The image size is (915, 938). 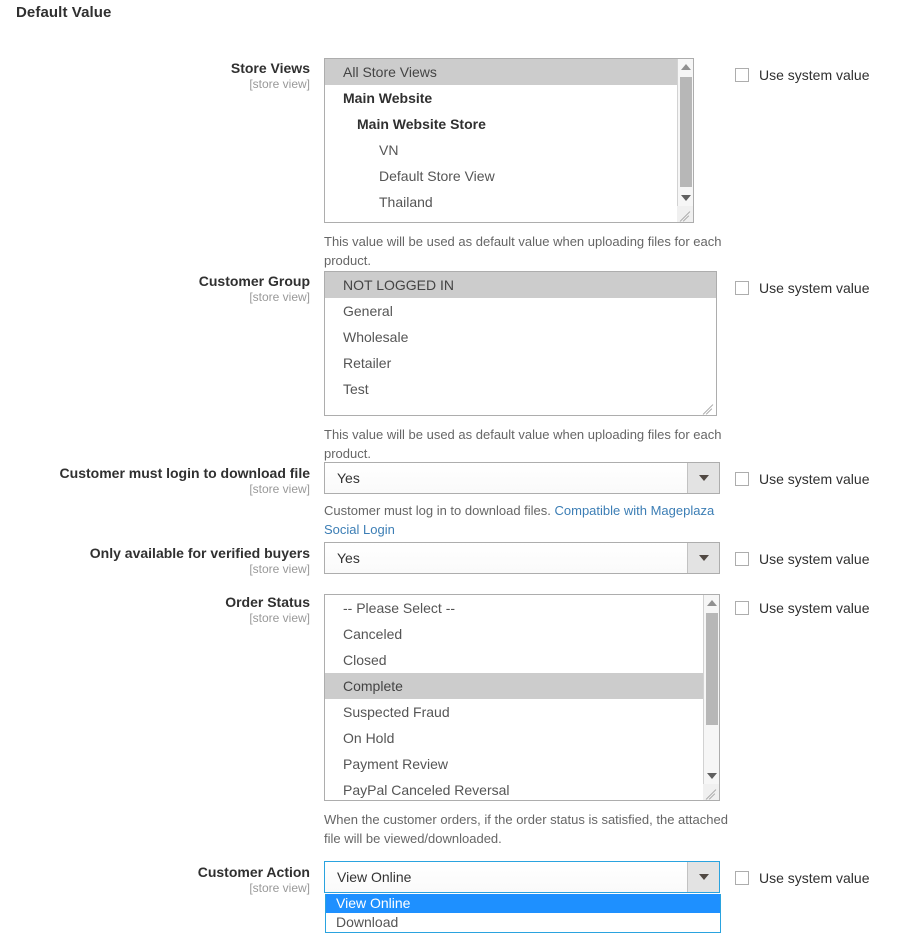 I want to click on customer-action-label: Customer Action, so click(x=253, y=872).